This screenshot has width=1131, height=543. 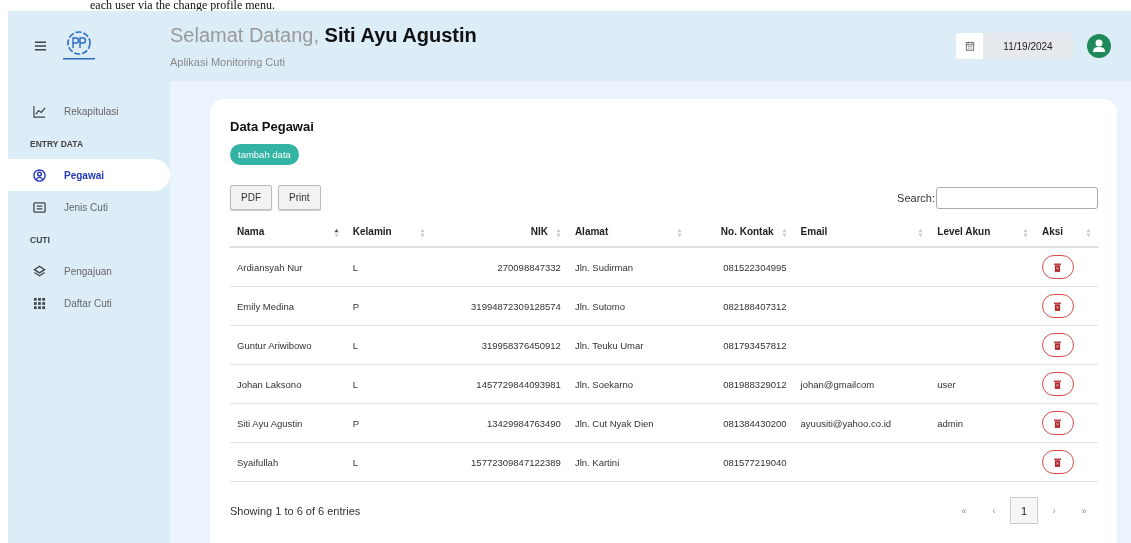 What do you see at coordinates (837, 384) in the screenshot?
I see `table-cell: johan@gmailcom` at bounding box center [837, 384].